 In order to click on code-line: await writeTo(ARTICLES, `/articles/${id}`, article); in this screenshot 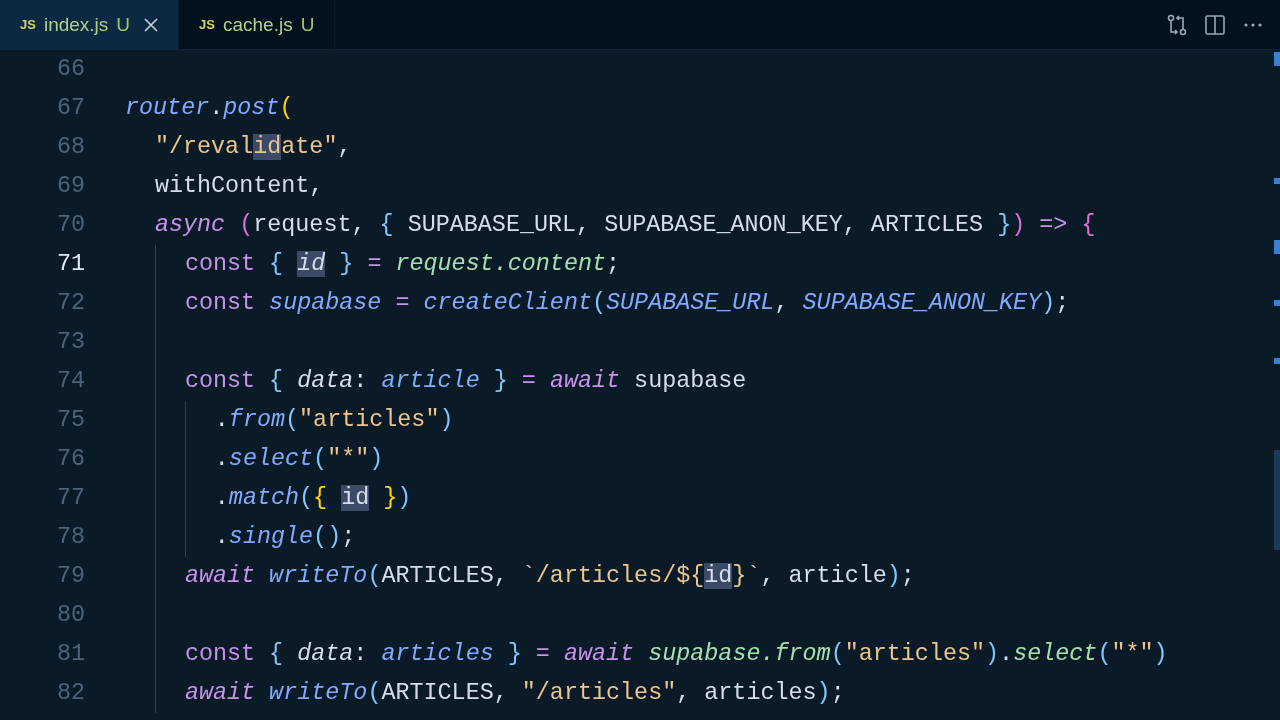, I will do `click(549, 576)`.